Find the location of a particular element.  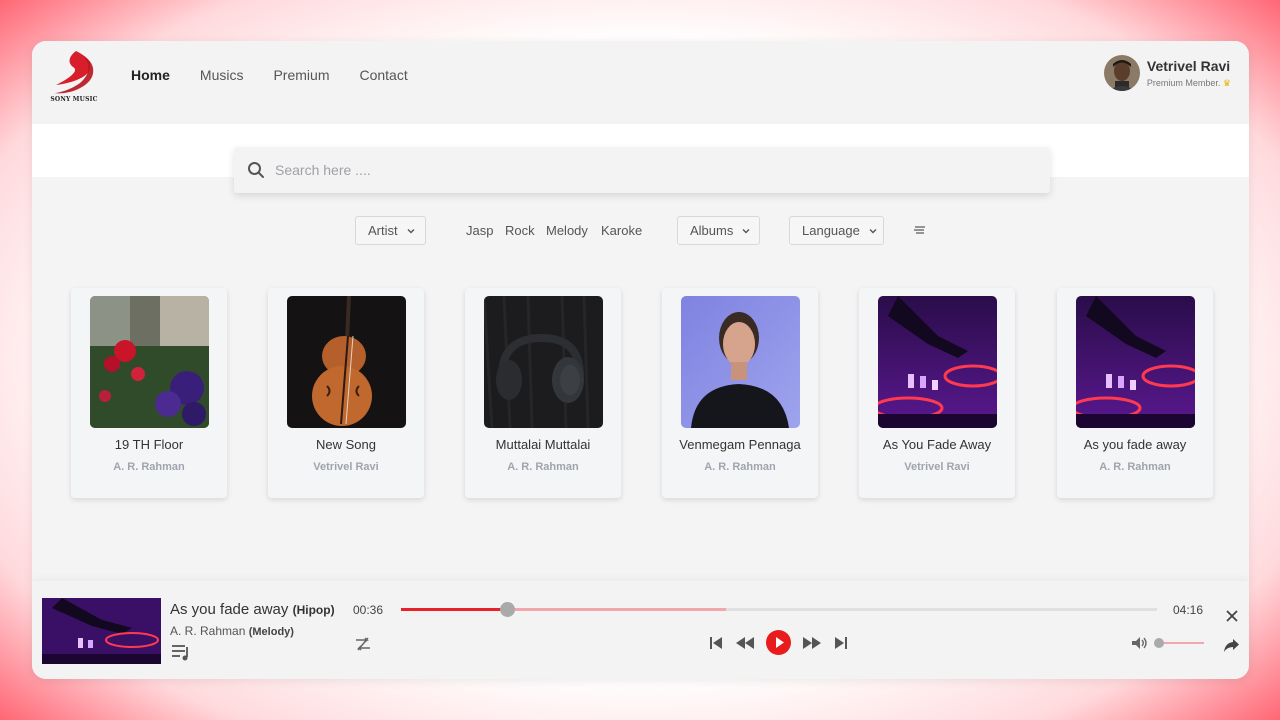

now-playing-artist: A. R. Rahman (Melody) is located at coordinates (232, 631).